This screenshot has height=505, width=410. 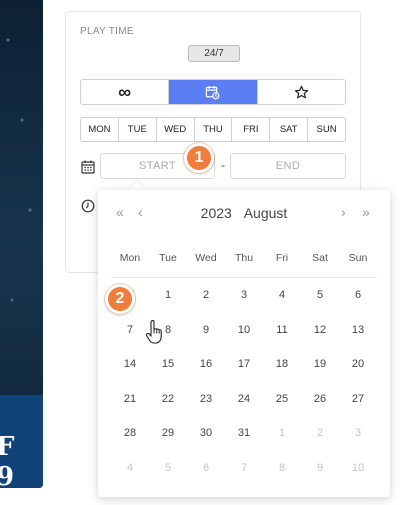 What do you see at coordinates (320, 407) in the screenshot?
I see `calendar-day: 26` at bounding box center [320, 407].